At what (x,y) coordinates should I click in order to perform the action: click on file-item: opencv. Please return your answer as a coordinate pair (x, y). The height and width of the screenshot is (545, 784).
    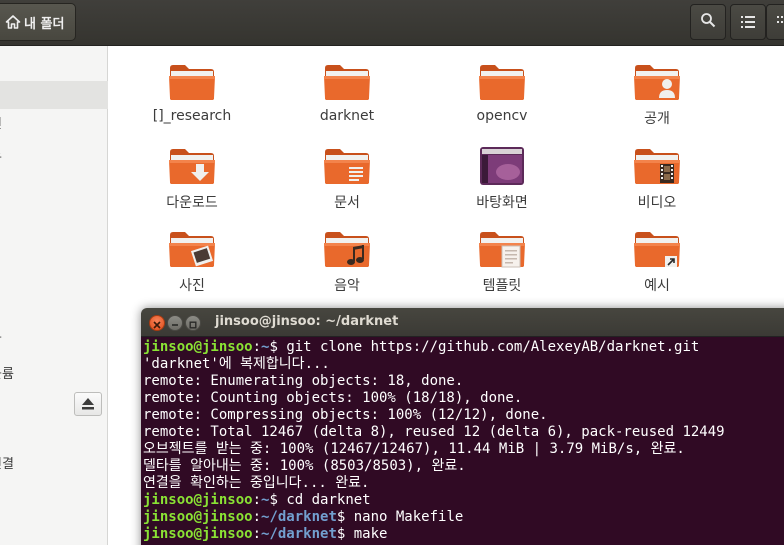
    Looking at the image, I should click on (502, 100).